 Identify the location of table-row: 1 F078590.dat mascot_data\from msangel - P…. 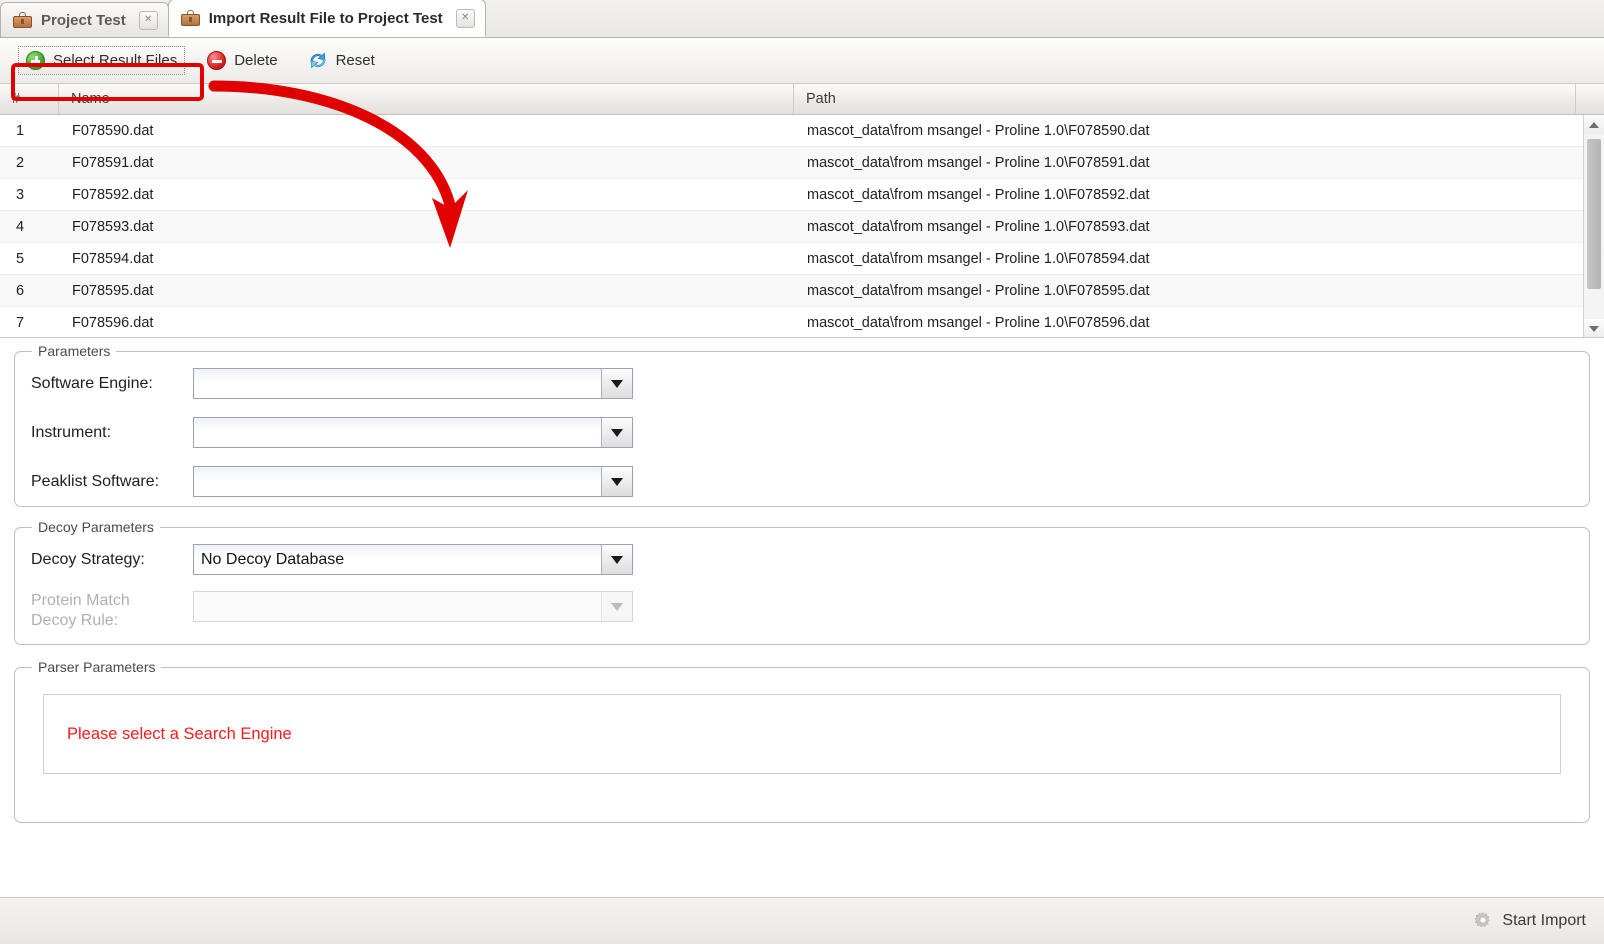
(802, 131).